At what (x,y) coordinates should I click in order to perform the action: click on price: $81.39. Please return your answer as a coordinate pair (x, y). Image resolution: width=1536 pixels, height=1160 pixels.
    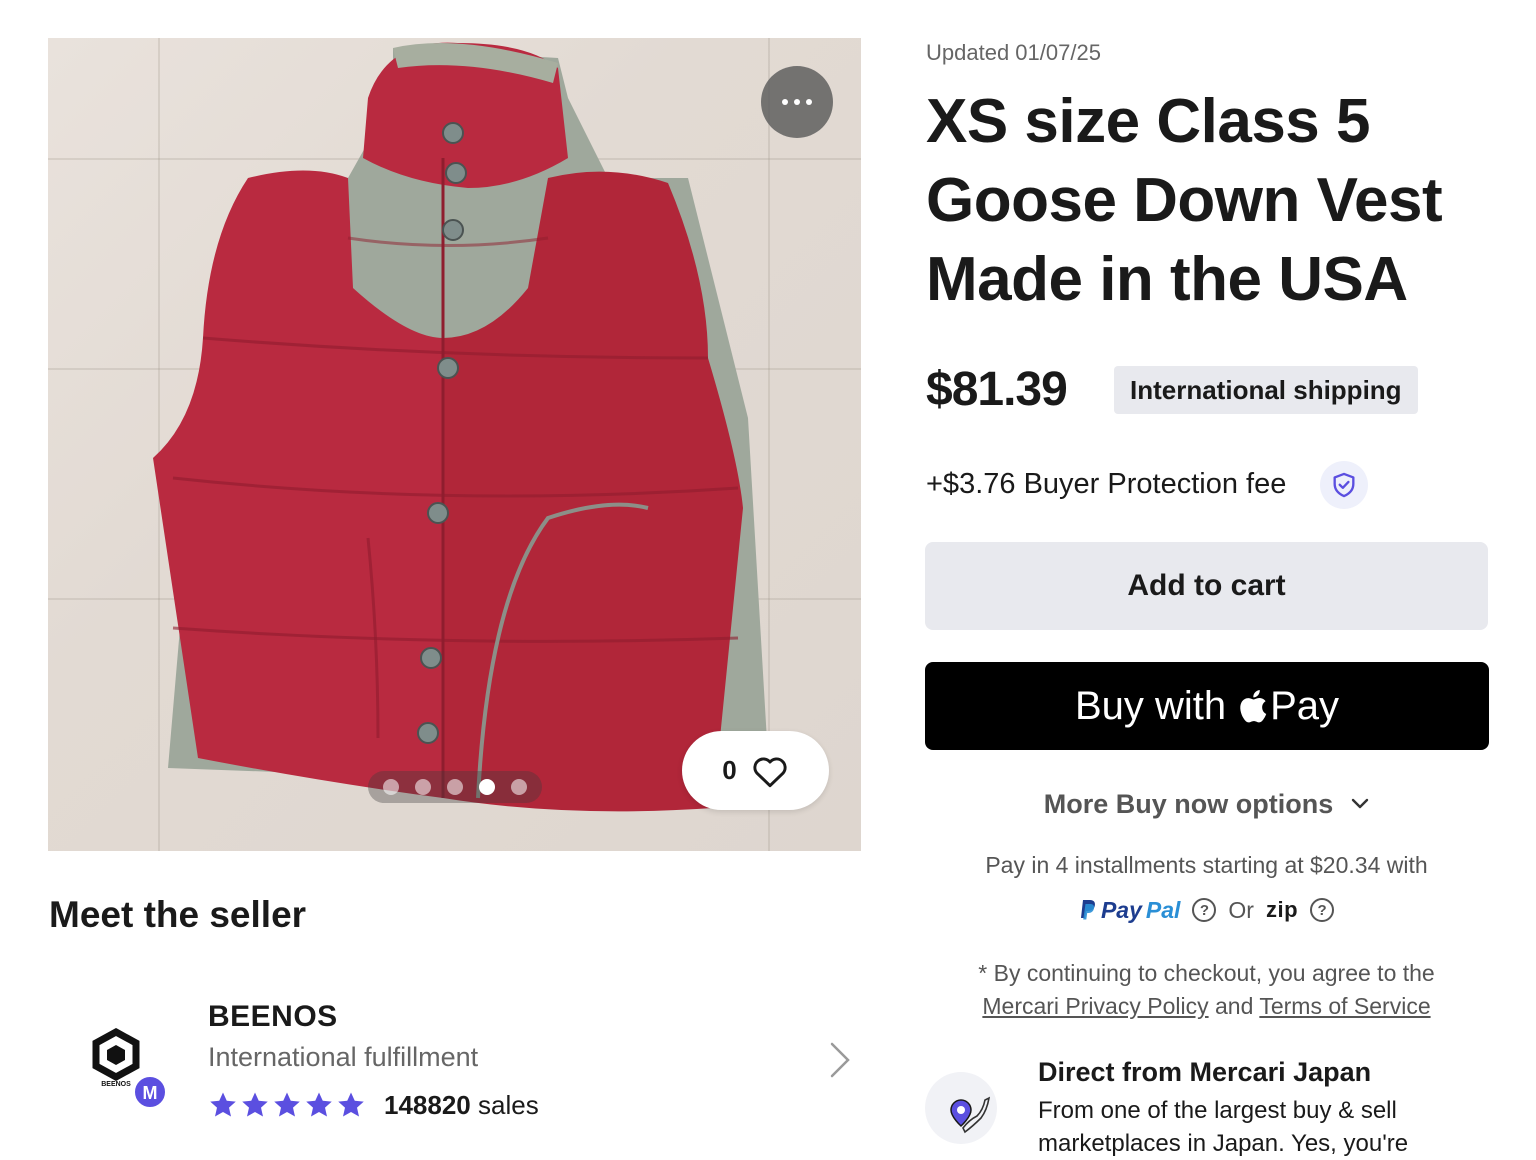
    Looking at the image, I should click on (997, 389).